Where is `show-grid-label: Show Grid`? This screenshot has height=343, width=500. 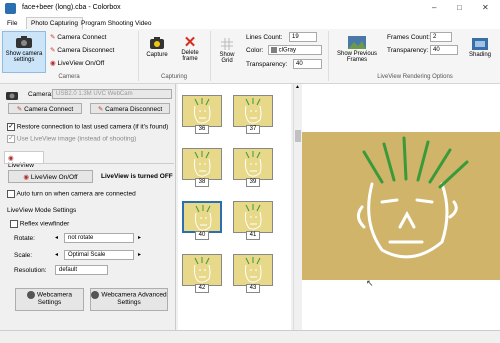
show-grid-label: Show Grid is located at coordinates (227, 58).